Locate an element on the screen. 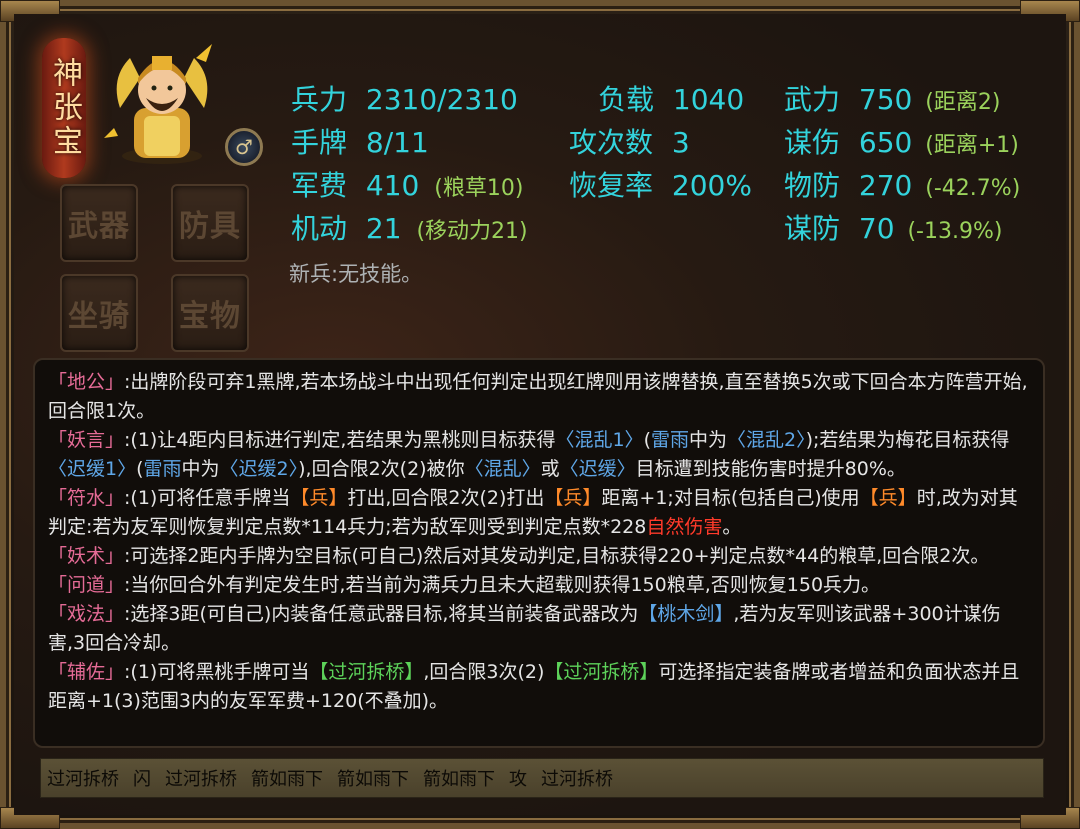 This screenshot has height=829, width=1080. stat-attack-count: 攻次数 3 is located at coordinates (629, 143).